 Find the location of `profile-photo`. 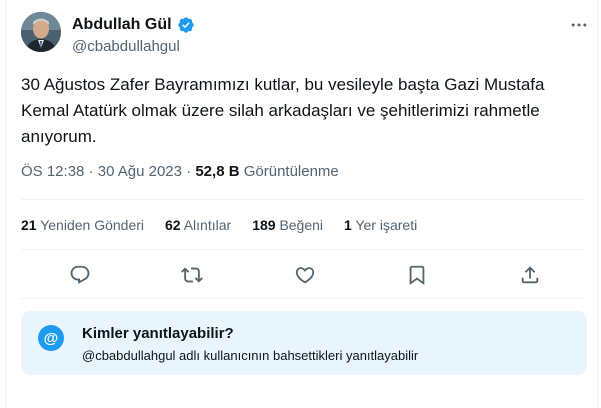

profile-photo is located at coordinates (41, 32).